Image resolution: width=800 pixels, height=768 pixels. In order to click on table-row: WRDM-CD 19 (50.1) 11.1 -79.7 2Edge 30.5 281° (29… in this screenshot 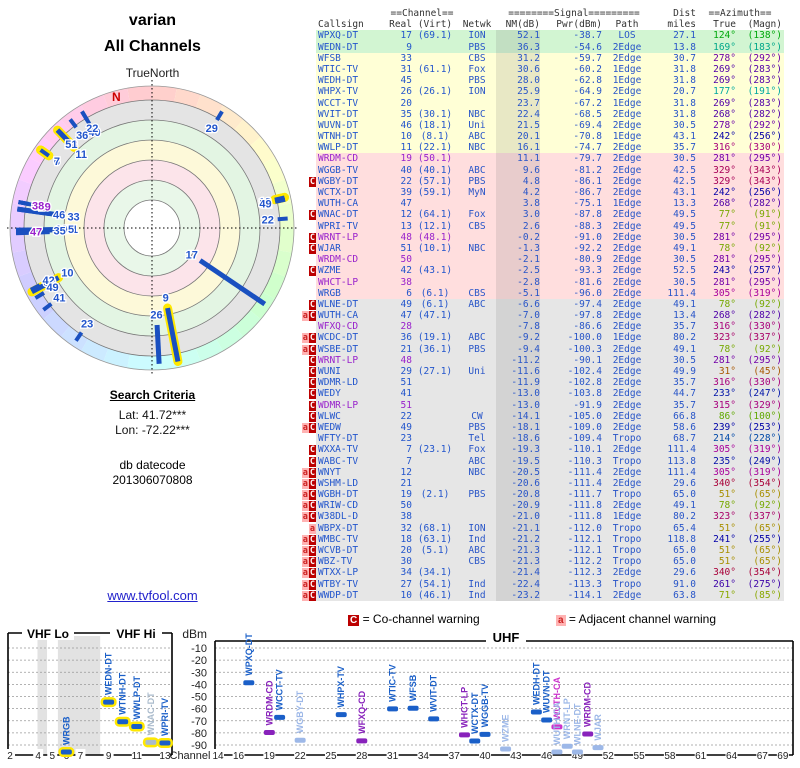, I will do `click(549, 159)`.